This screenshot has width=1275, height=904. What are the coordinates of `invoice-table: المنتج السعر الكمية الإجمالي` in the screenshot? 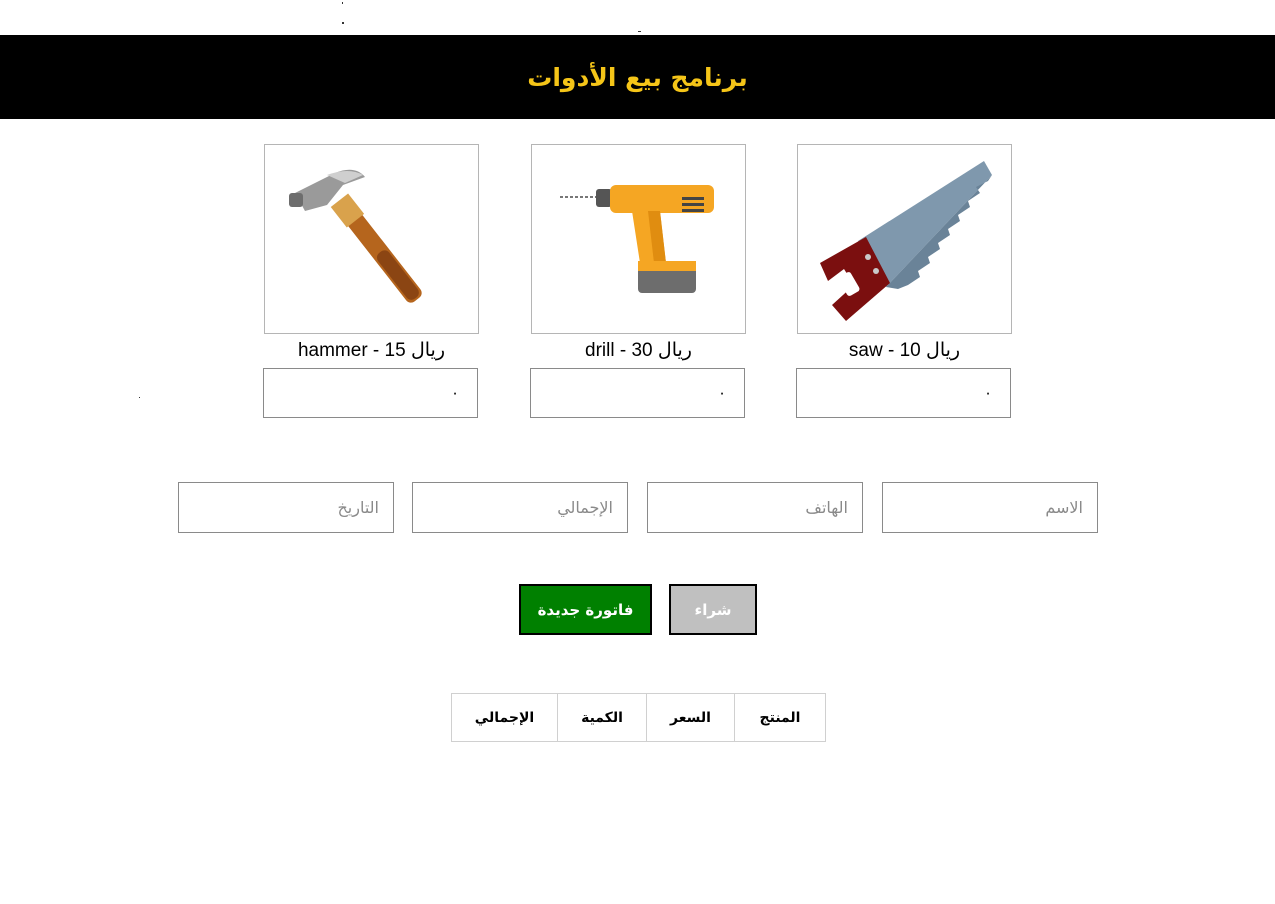 It's located at (638, 717).